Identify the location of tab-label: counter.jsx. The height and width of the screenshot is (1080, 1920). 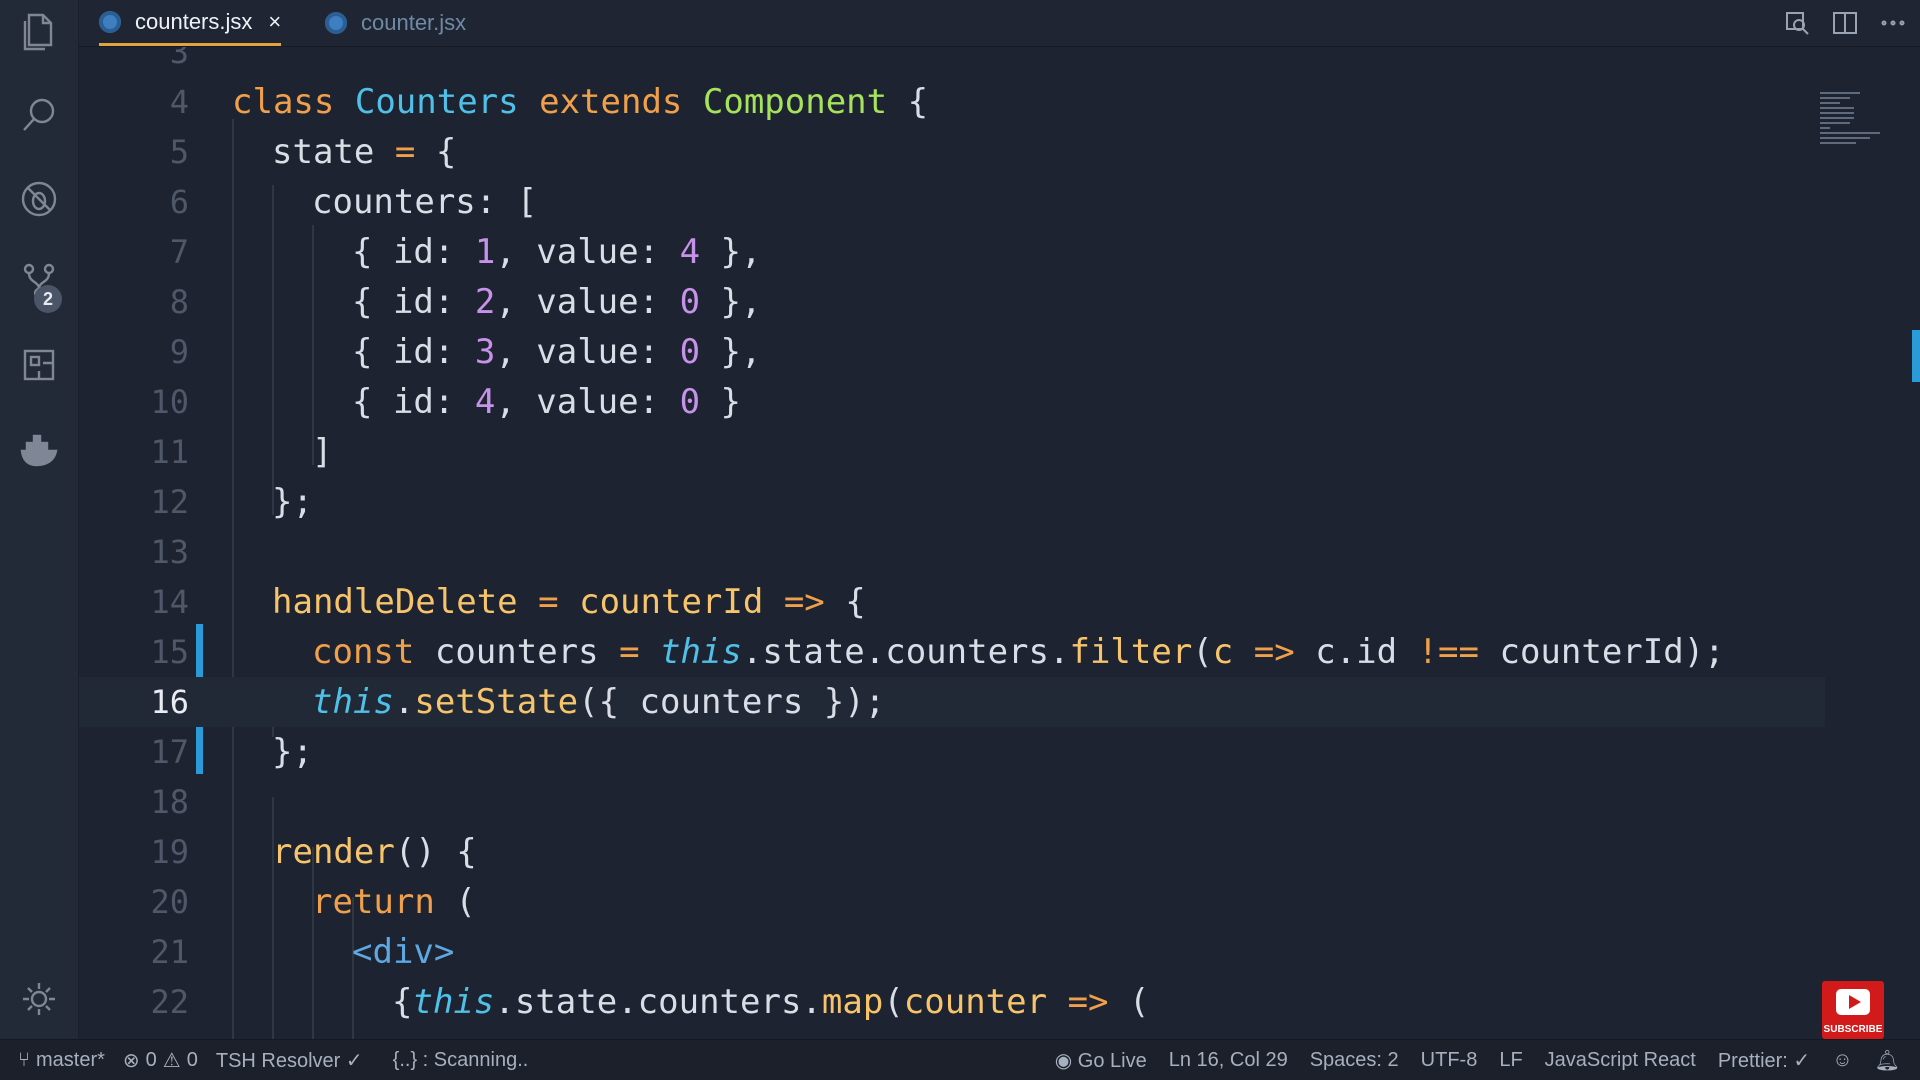
(414, 22).